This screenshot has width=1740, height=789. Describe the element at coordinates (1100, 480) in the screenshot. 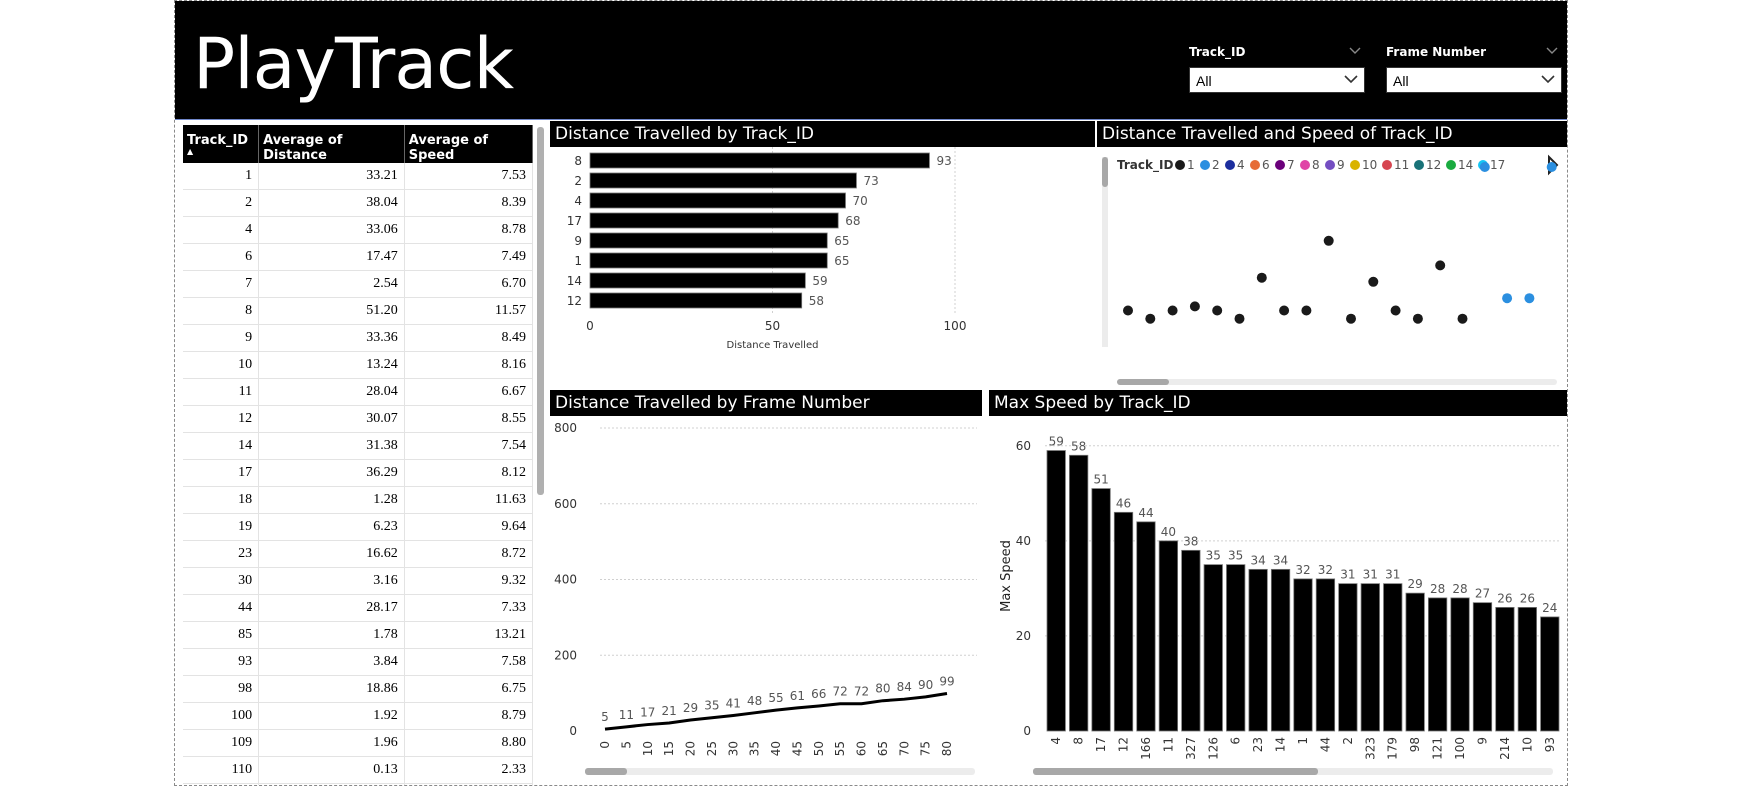

I see `data-label: 51` at that location.